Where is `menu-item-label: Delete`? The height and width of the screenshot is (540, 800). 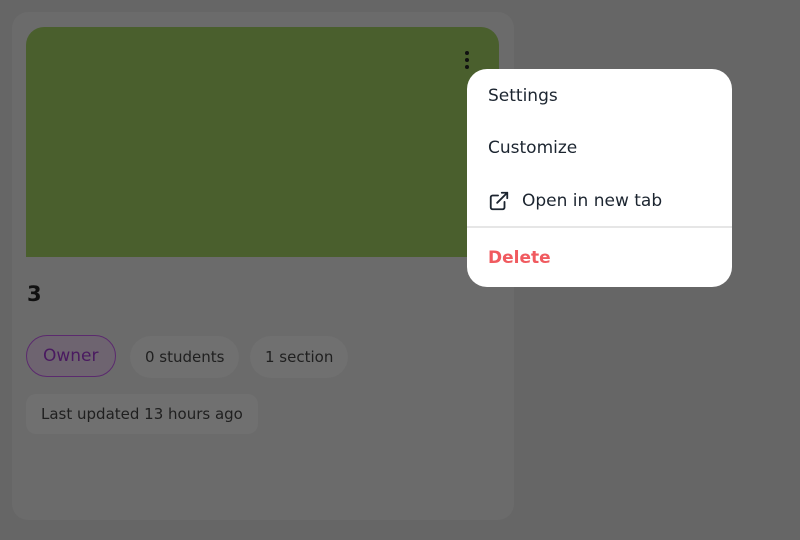
menu-item-label: Delete is located at coordinates (519, 258).